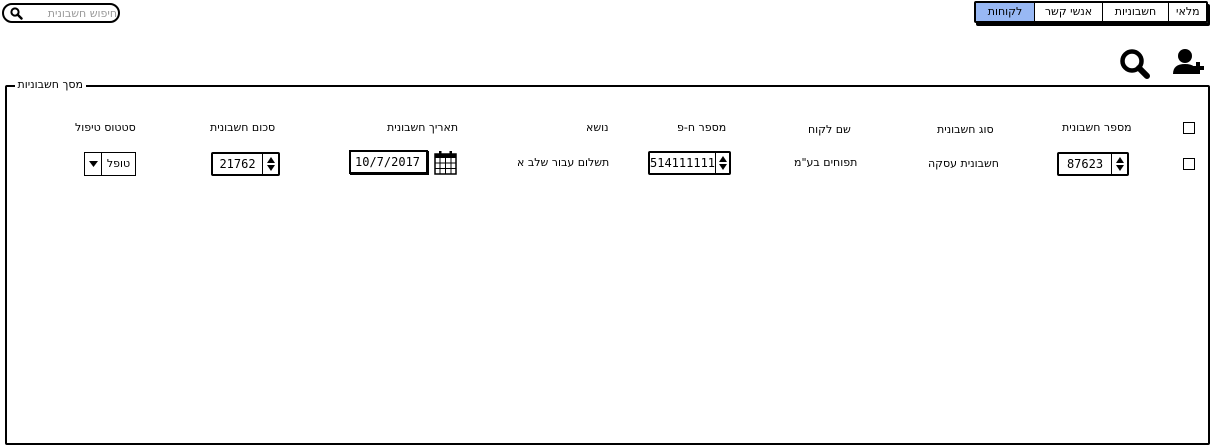 This screenshot has height=447, width=1212. What do you see at coordinates (1189, 164) in the screenshot?
I see `row-select-checkbox` at bounding box center [1189, 164].